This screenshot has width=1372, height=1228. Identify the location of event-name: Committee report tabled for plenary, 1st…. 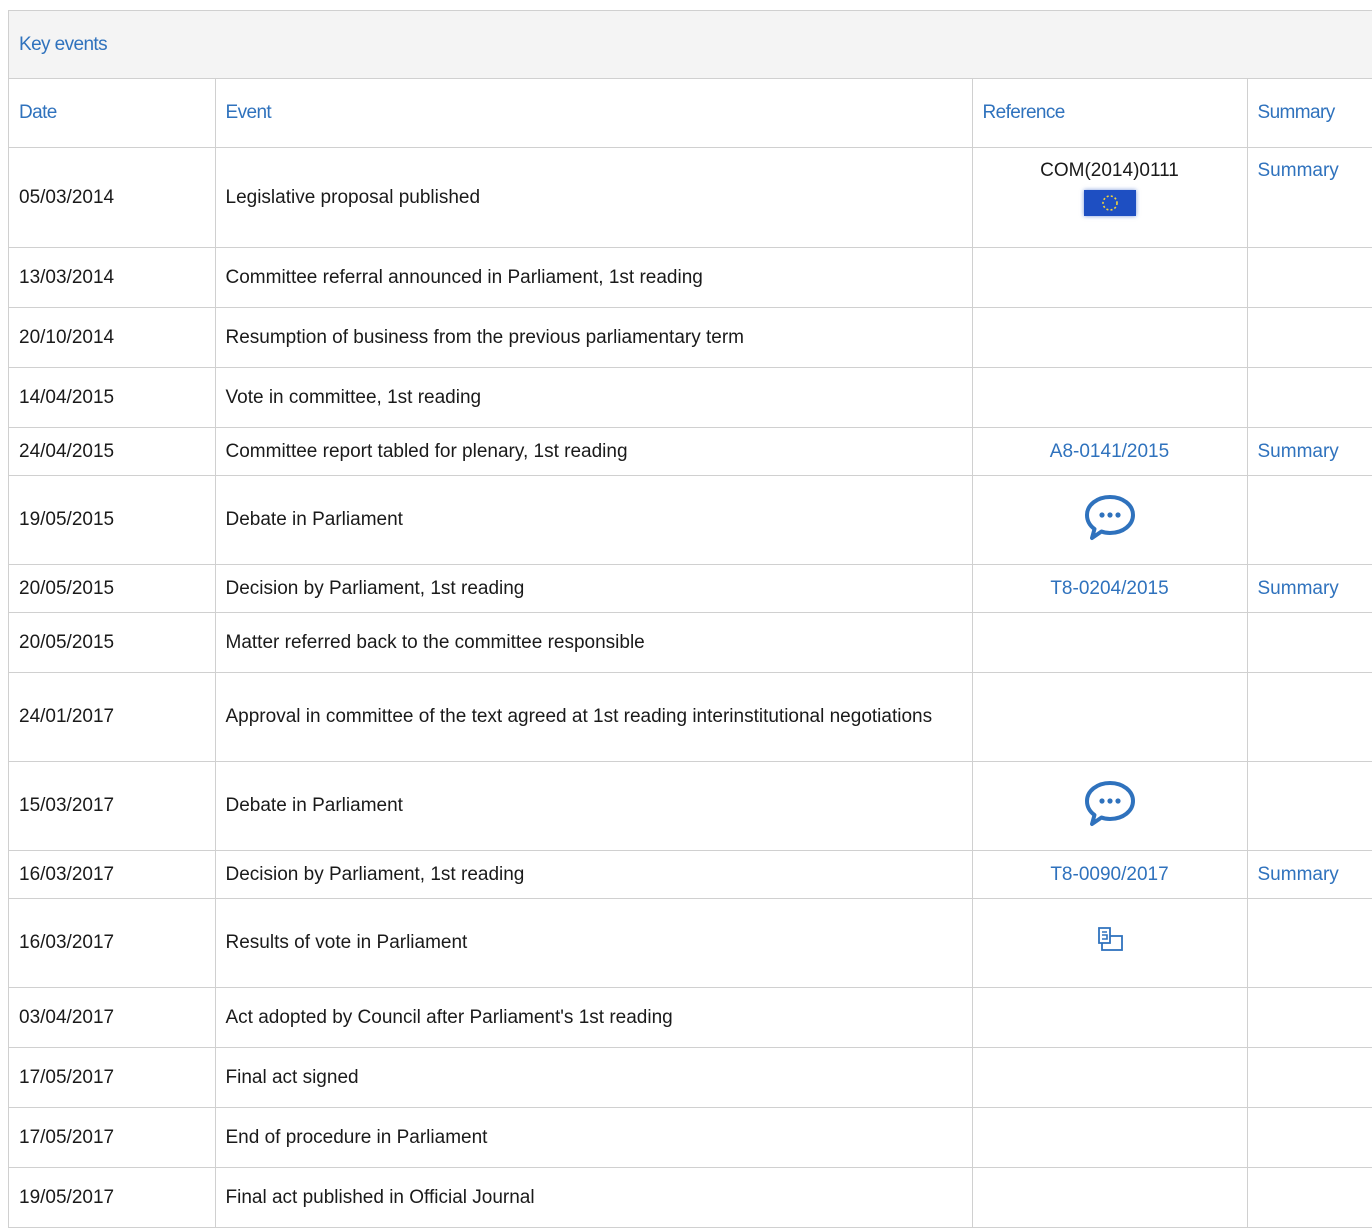
(594, 451).